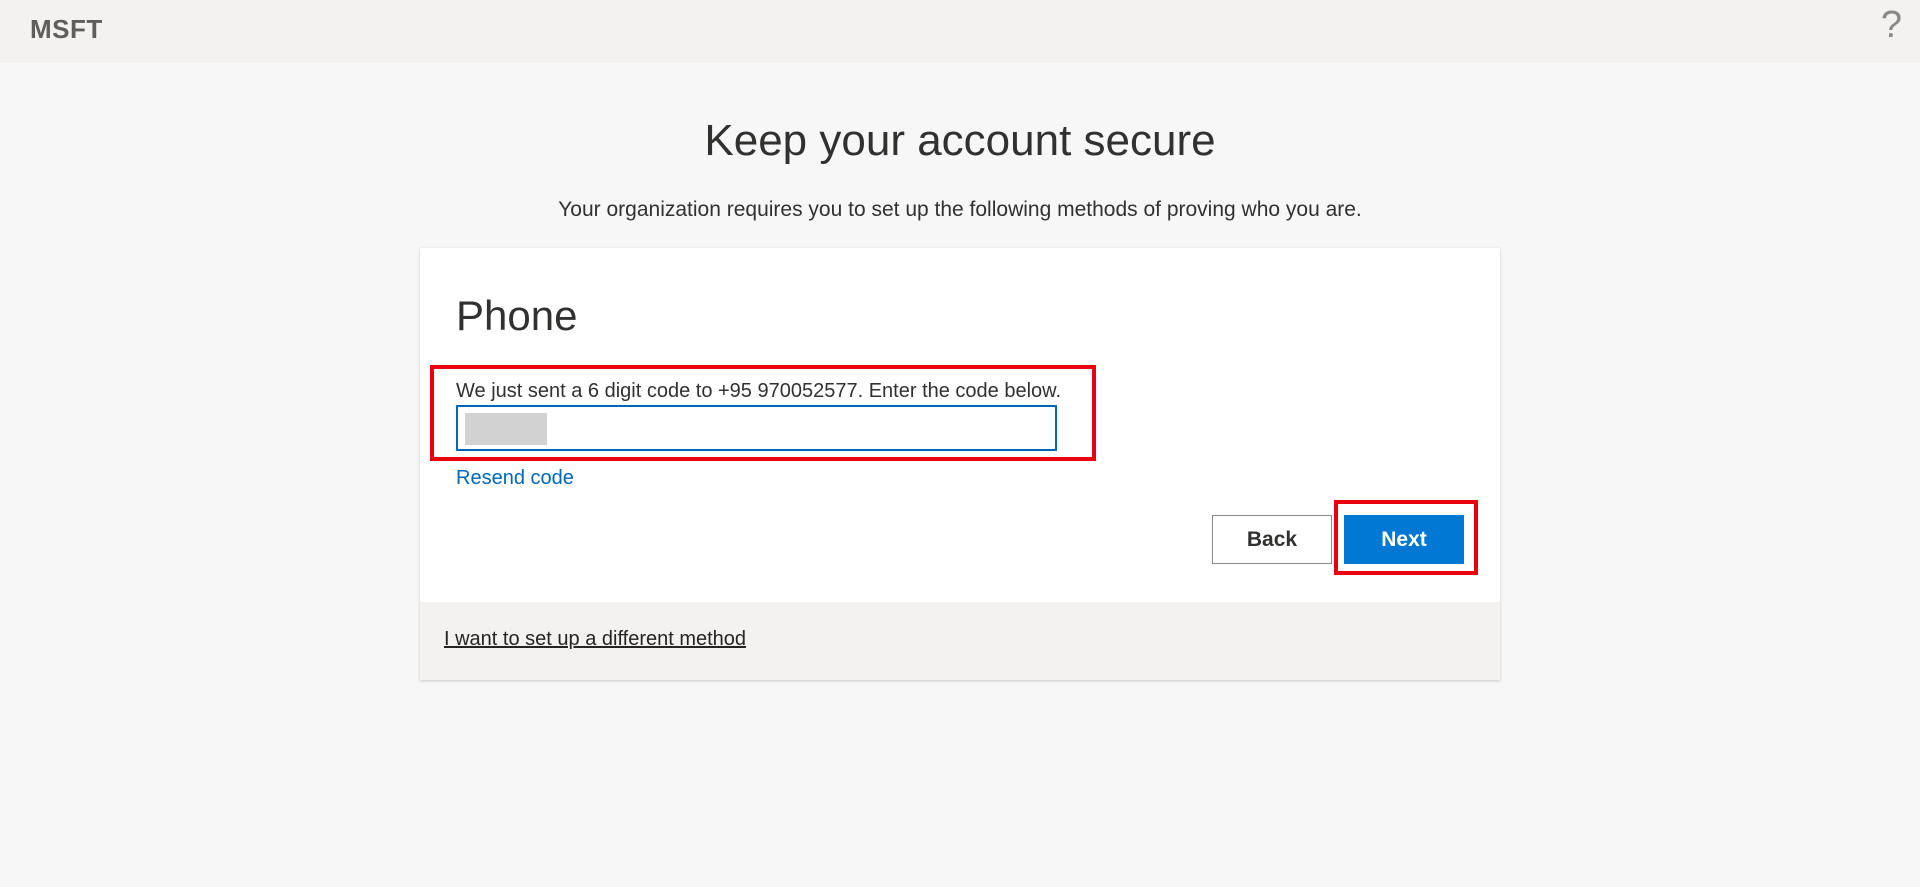  What do you see at coordinates (960, 31) in the screenshot?
I see `top-bar: MSFT ?` at bounding box center [960, 31].